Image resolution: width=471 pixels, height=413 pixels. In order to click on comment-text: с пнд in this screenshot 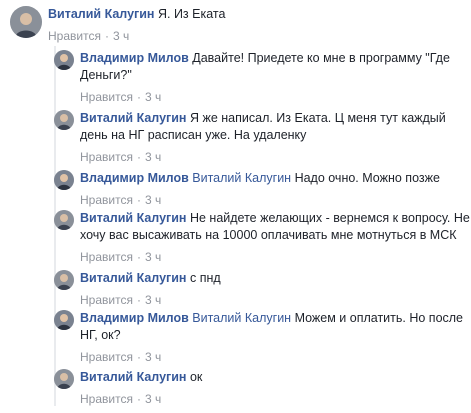, I will do `click(205, 278)`.